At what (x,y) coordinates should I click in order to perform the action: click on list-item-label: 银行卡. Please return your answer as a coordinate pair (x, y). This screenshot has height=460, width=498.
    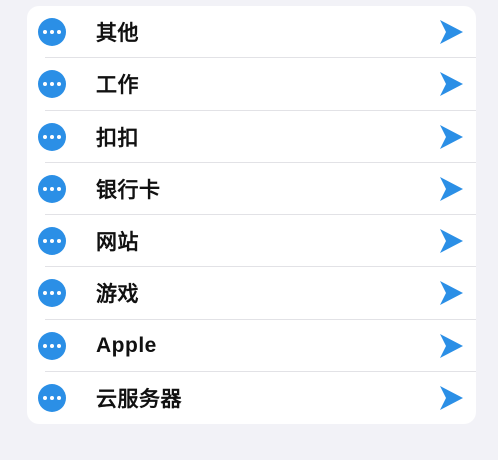
    Looking at the image, I should click on (128, 190).